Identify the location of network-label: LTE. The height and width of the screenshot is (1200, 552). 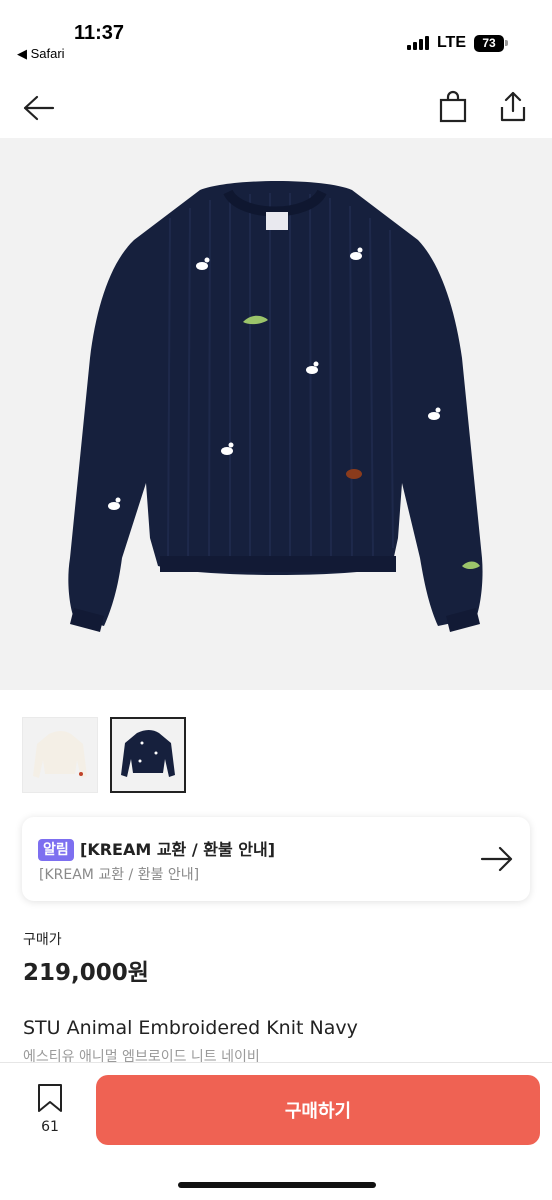
(451, 42).